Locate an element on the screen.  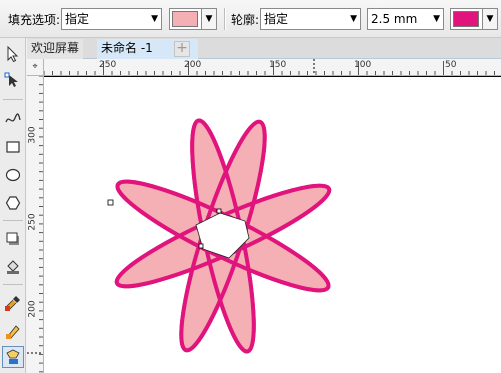
fill-tool-icon is located at coordinates (13, 267).